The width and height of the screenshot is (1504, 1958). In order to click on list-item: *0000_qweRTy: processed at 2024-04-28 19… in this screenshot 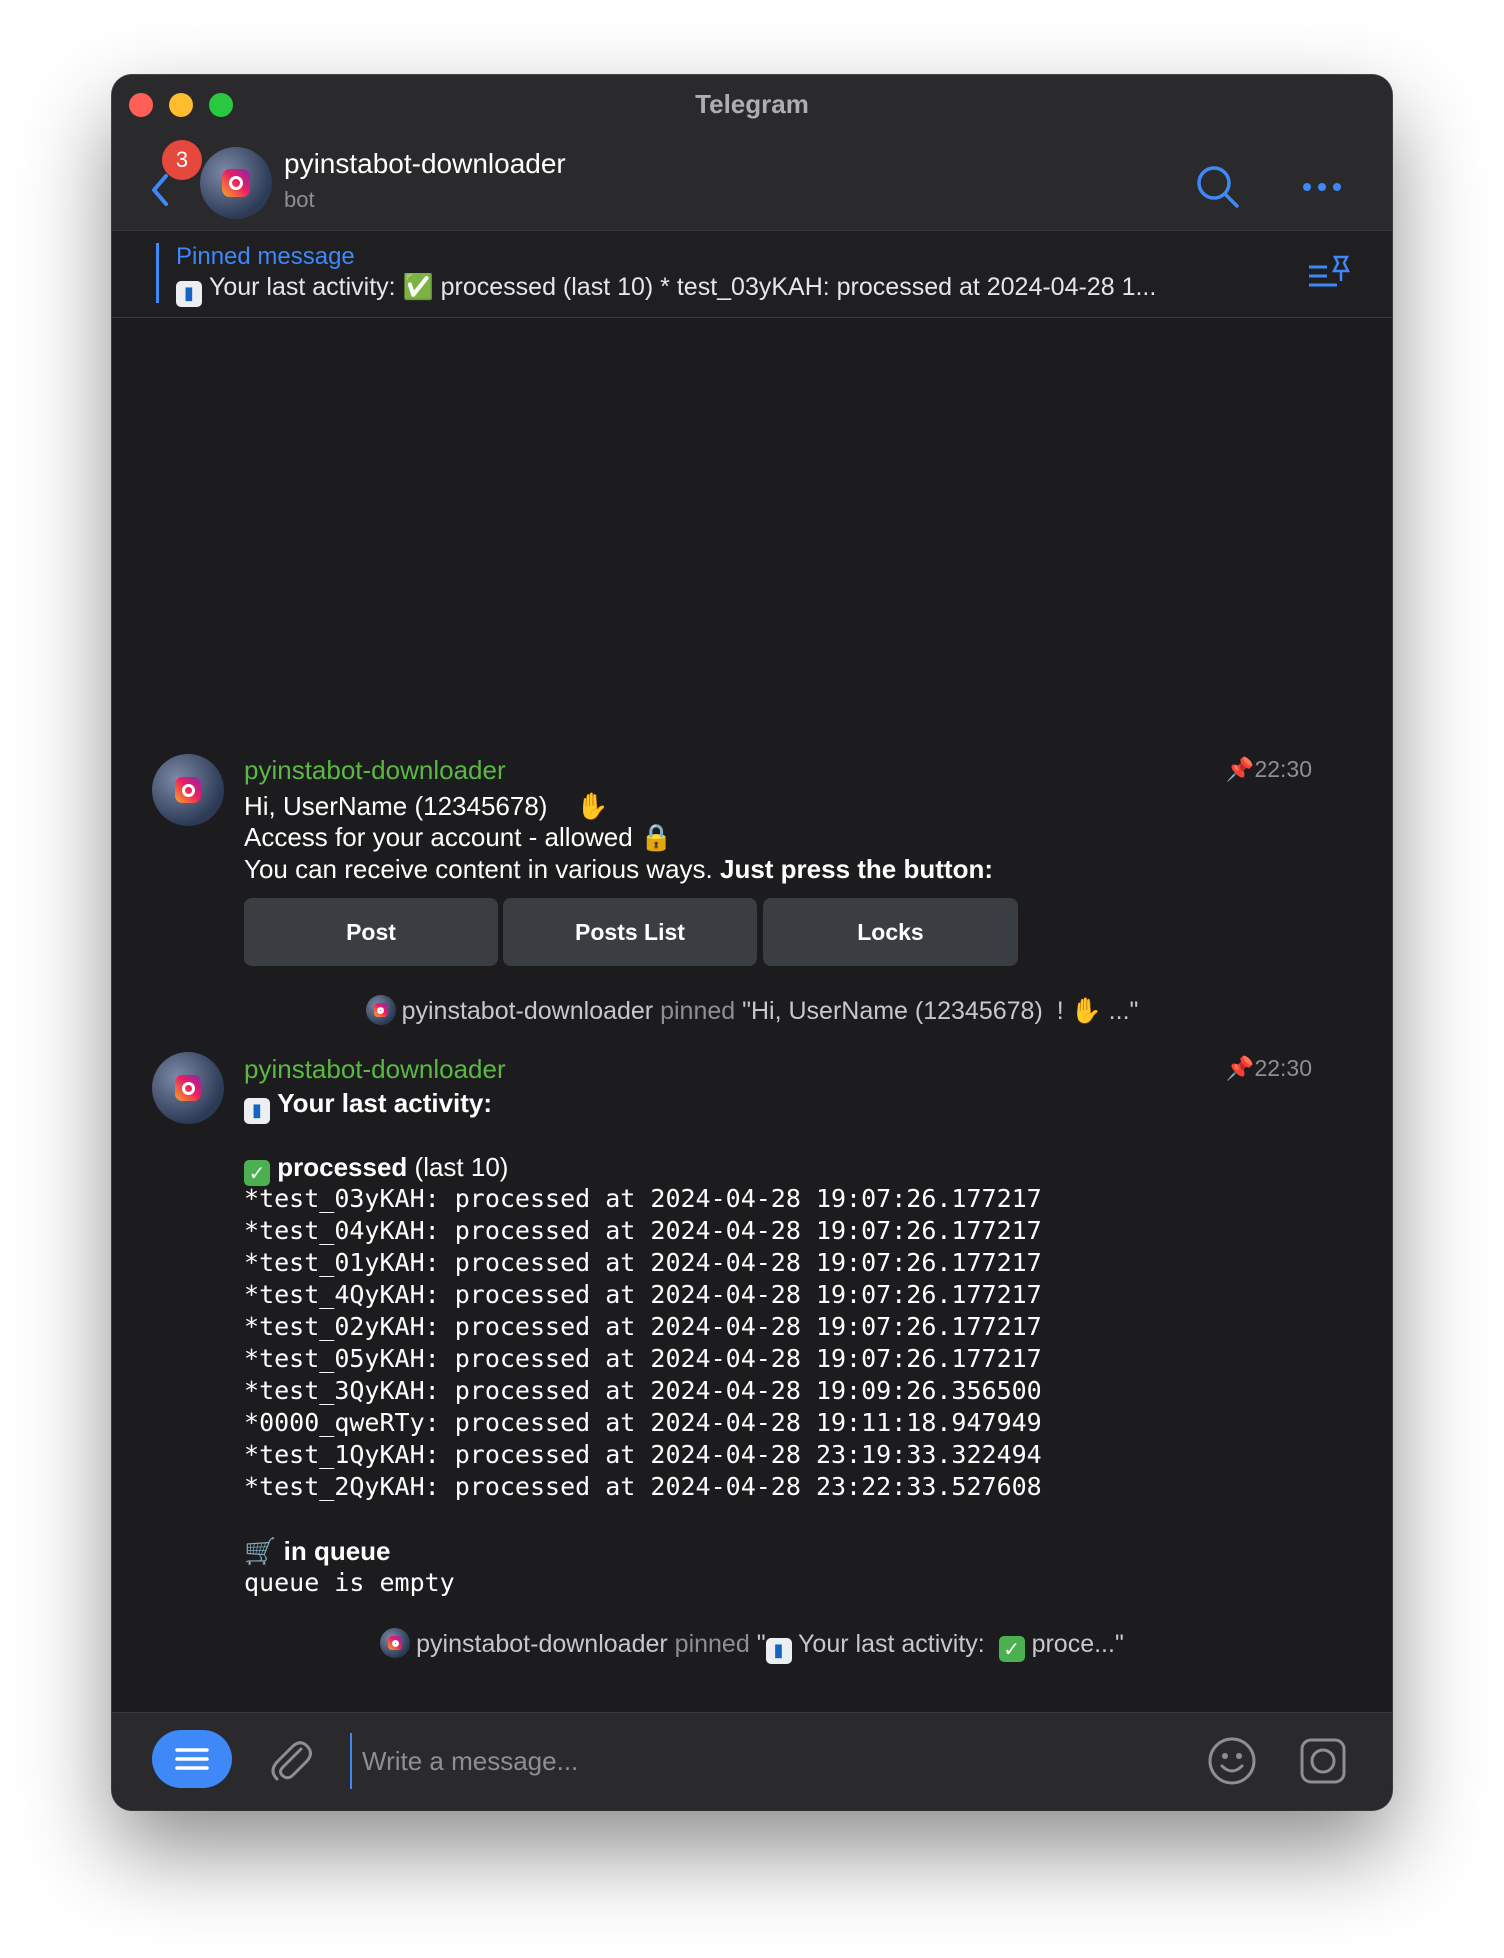, I will do `click(643, 1422)`.